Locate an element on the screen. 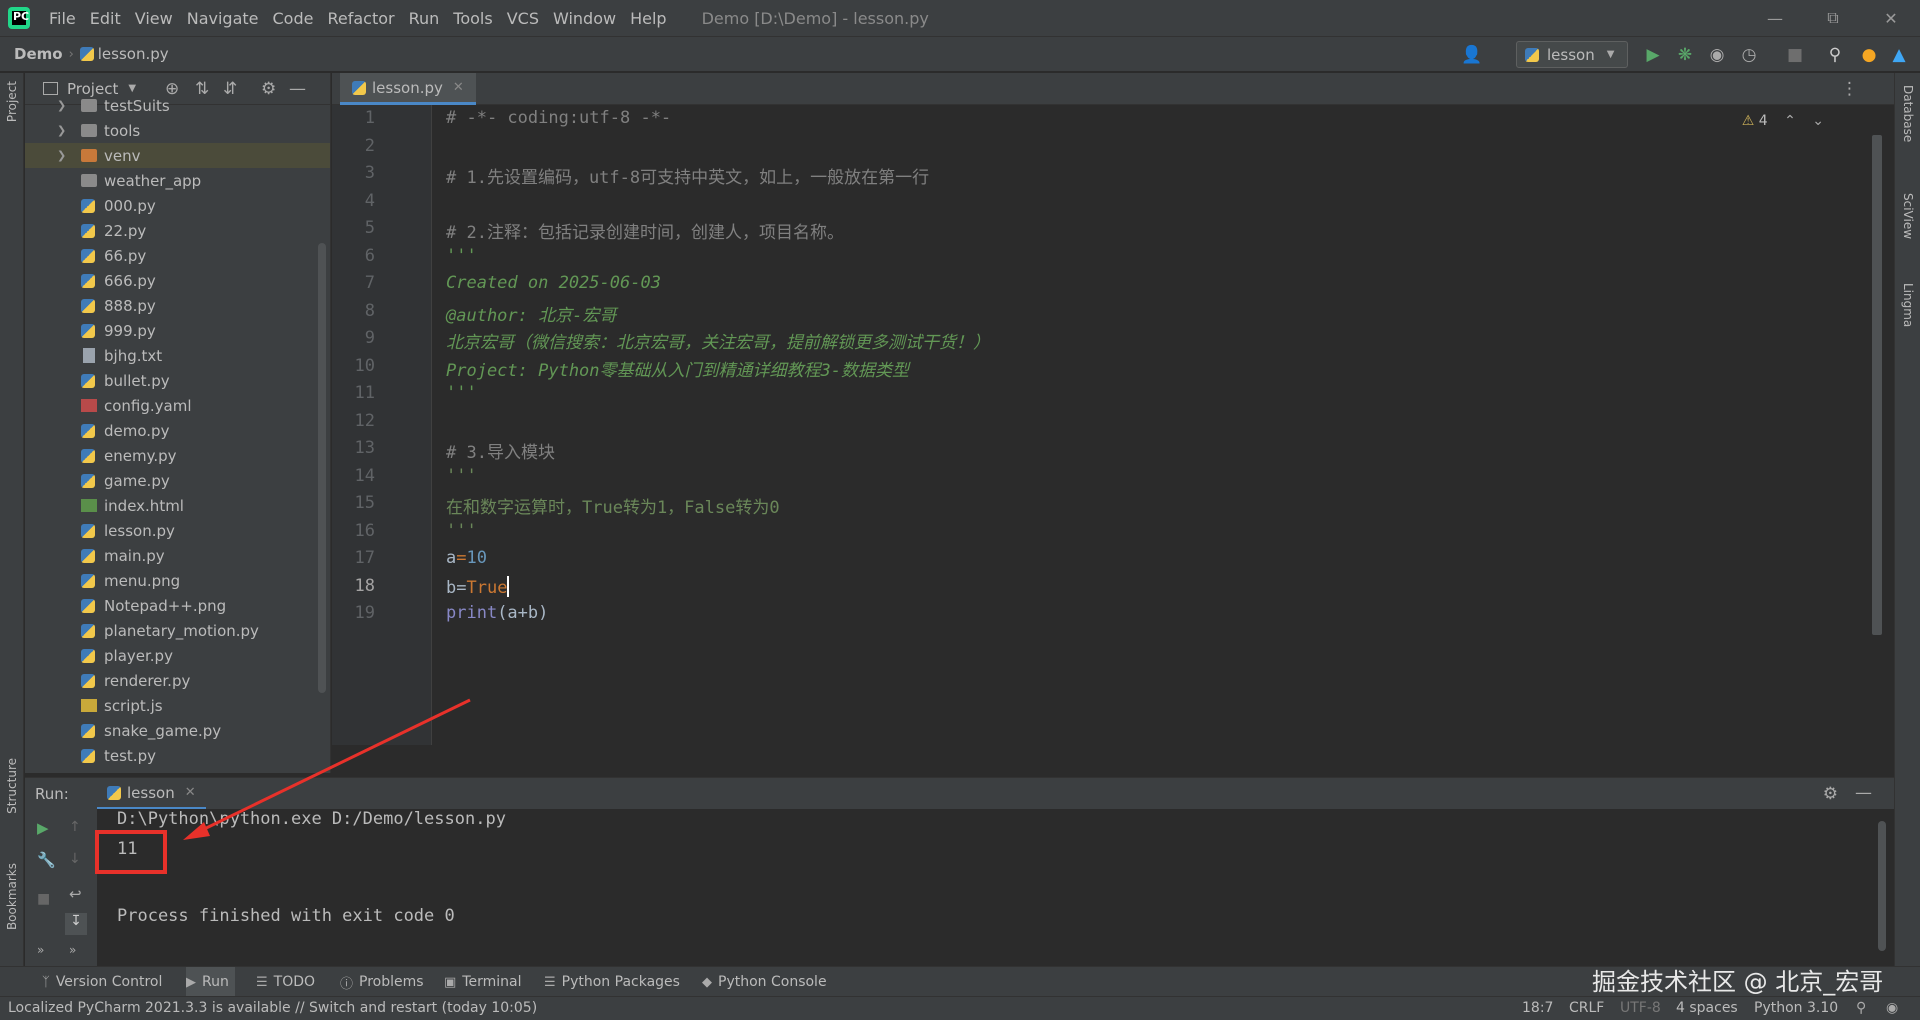 The image size is (1920, 1020). sciview-tool-button: SciView is located at coordinates (1908, 216).